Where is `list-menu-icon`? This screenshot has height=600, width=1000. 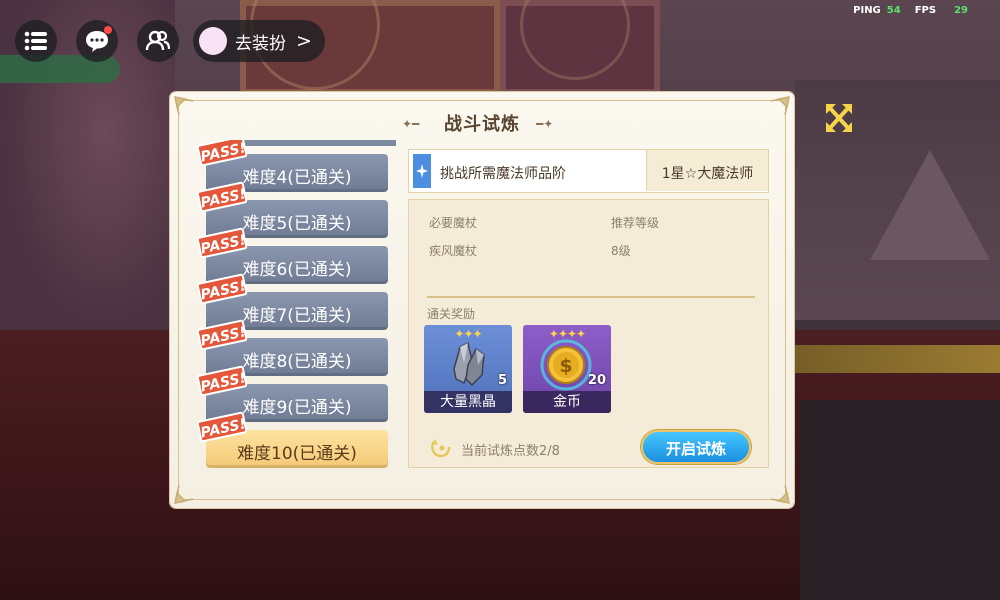 list-menu-icon is located at coordinates (35, 41).